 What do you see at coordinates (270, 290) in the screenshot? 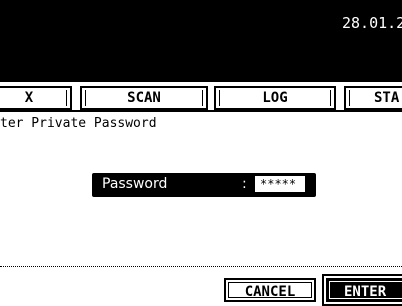
I see `cancel-button: CANCEL` at bounding box center [270, 290].